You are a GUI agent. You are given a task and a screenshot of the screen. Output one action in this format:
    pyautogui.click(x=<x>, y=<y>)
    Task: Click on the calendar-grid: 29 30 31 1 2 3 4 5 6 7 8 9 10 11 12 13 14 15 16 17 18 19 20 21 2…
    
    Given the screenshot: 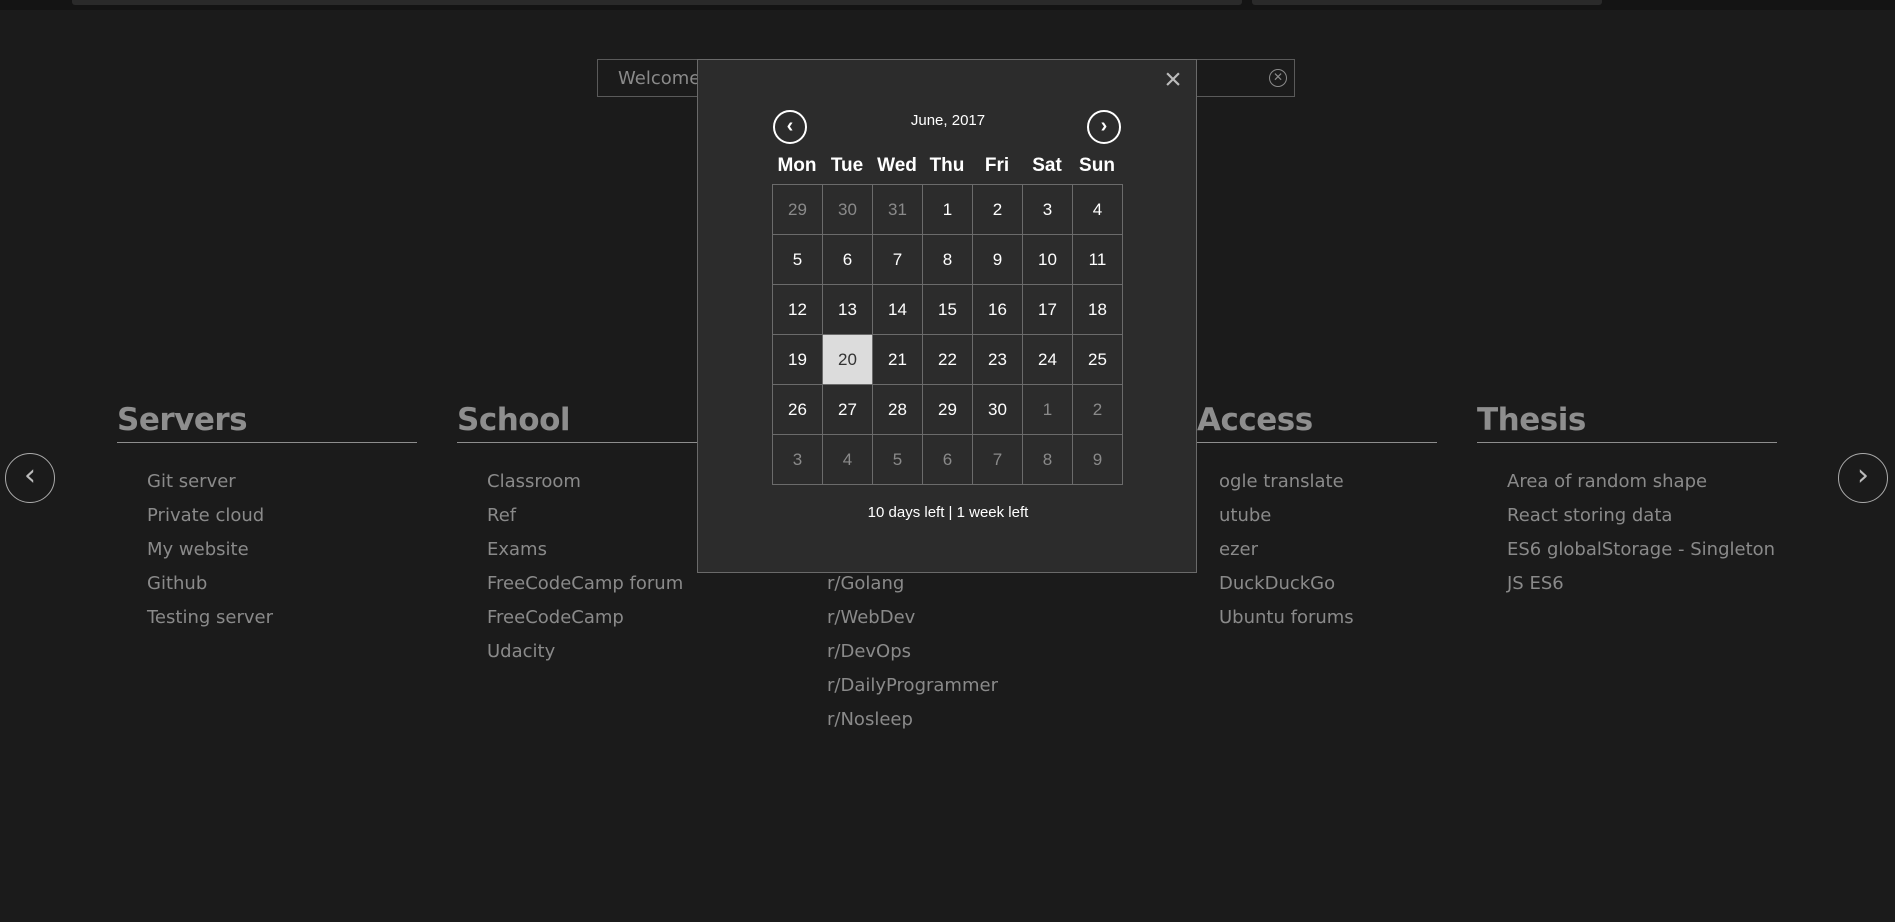 What is the action you would take?
    pyautogui.click(x=947, y=334)
    